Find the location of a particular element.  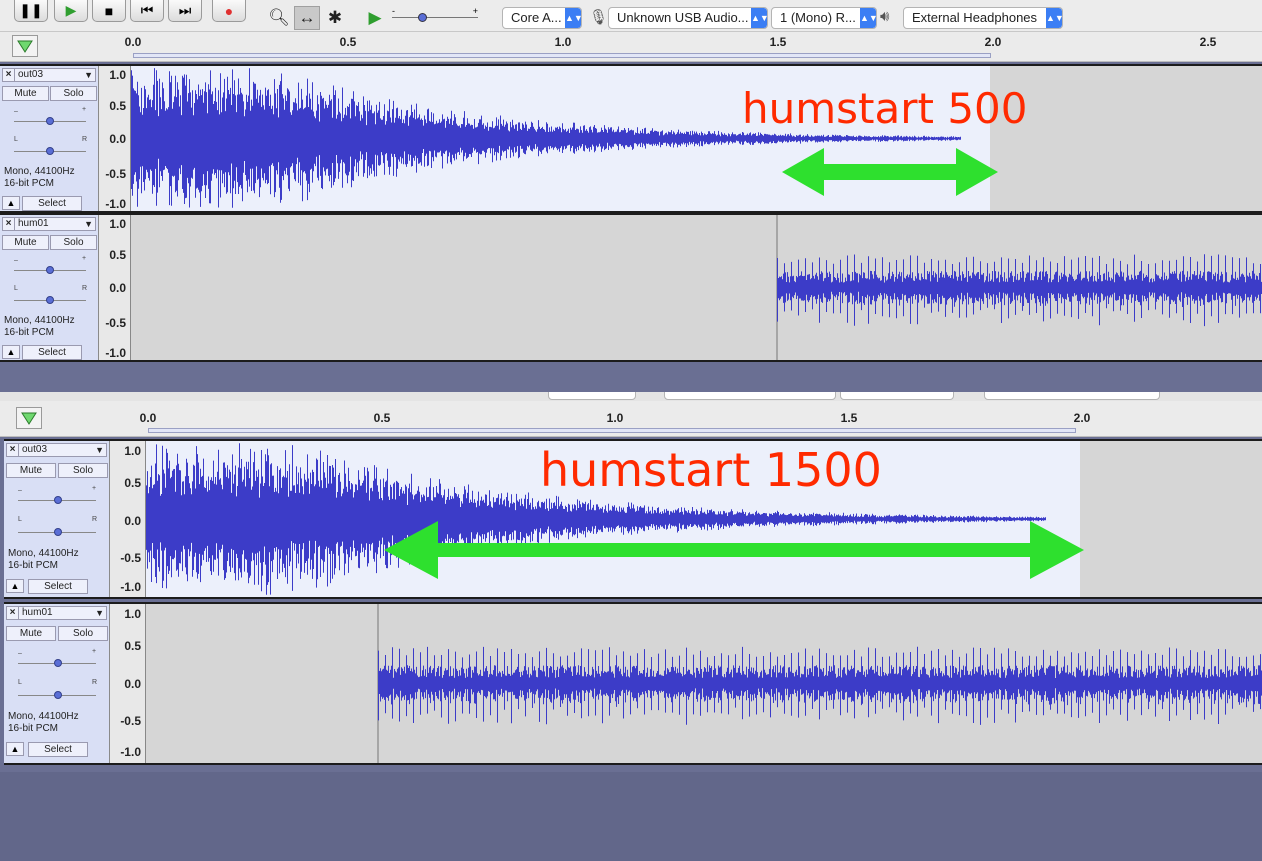

double-arrow-icon: ↔ is located at coordinates (307, 18).